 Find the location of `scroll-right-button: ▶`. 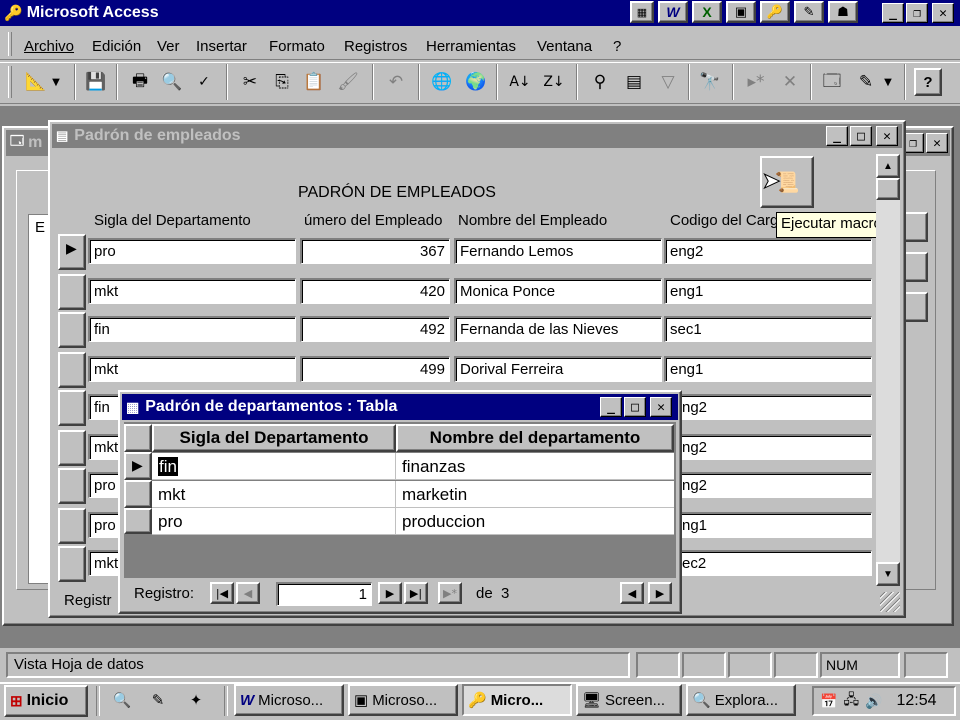

scroll-right-button: ▶ is located at coordinates (660, 593).